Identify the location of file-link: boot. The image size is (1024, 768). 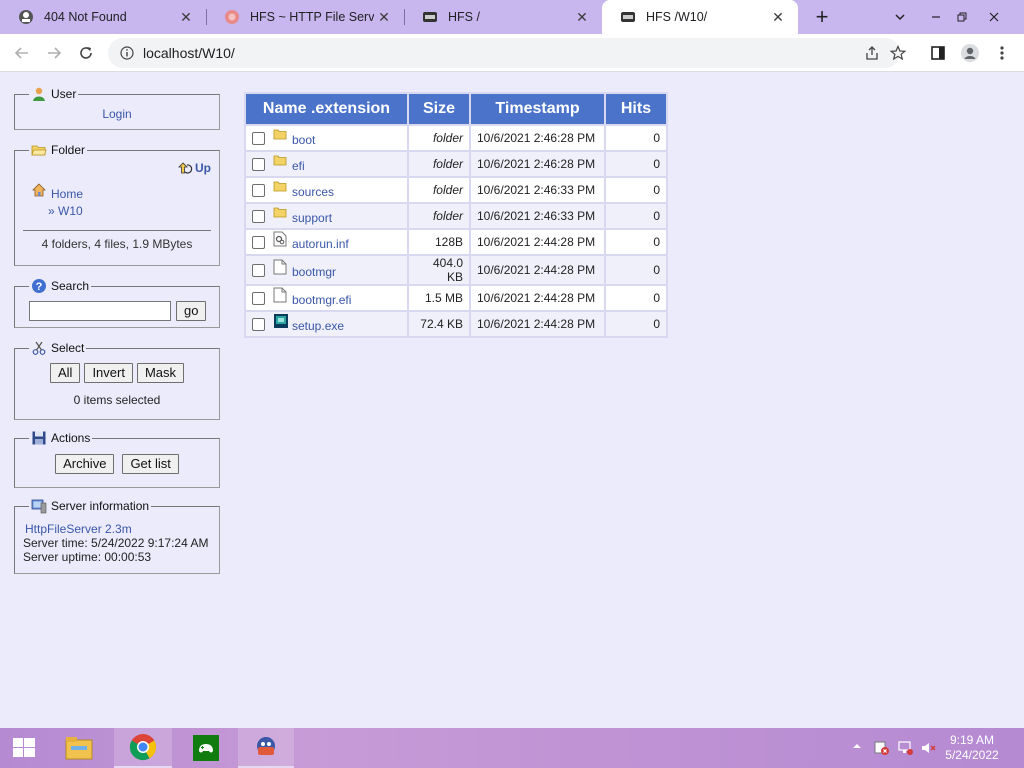
(303, 140).